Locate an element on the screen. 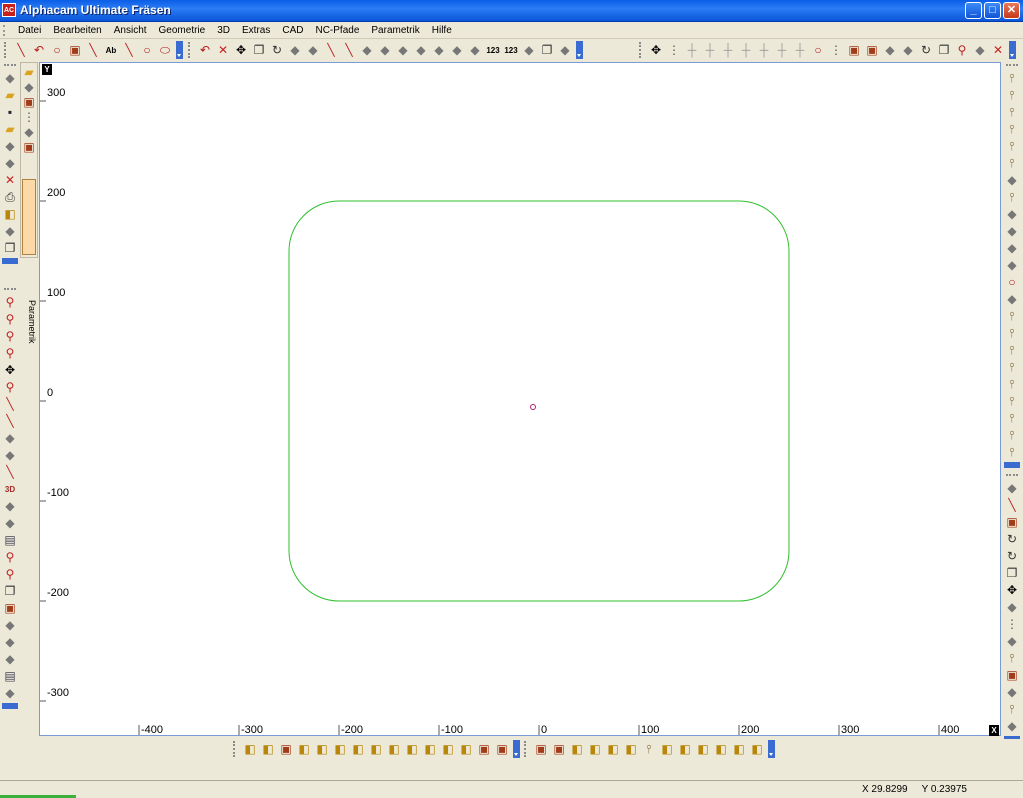  grid-dots-icon: ⋮ is located at coordinates (674, 50).